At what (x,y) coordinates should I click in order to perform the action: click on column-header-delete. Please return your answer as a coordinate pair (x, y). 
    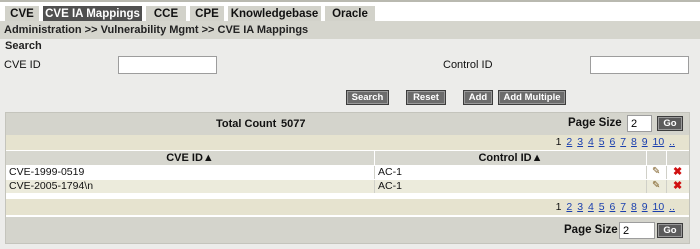
    Looking at the image, I should click on (678, 158).